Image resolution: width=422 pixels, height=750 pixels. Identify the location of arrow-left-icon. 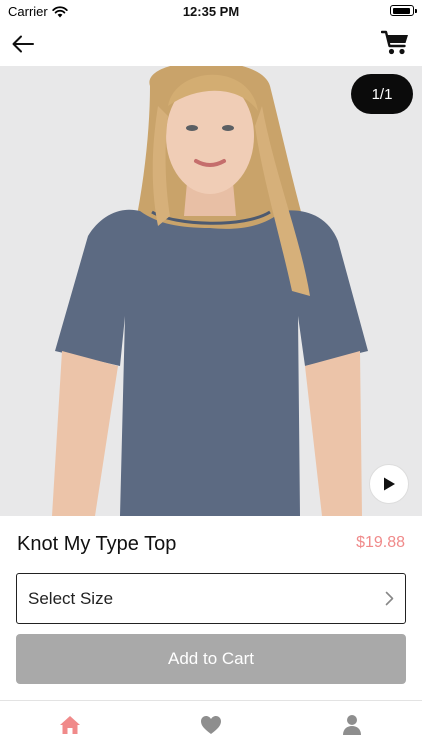
(23, 44).